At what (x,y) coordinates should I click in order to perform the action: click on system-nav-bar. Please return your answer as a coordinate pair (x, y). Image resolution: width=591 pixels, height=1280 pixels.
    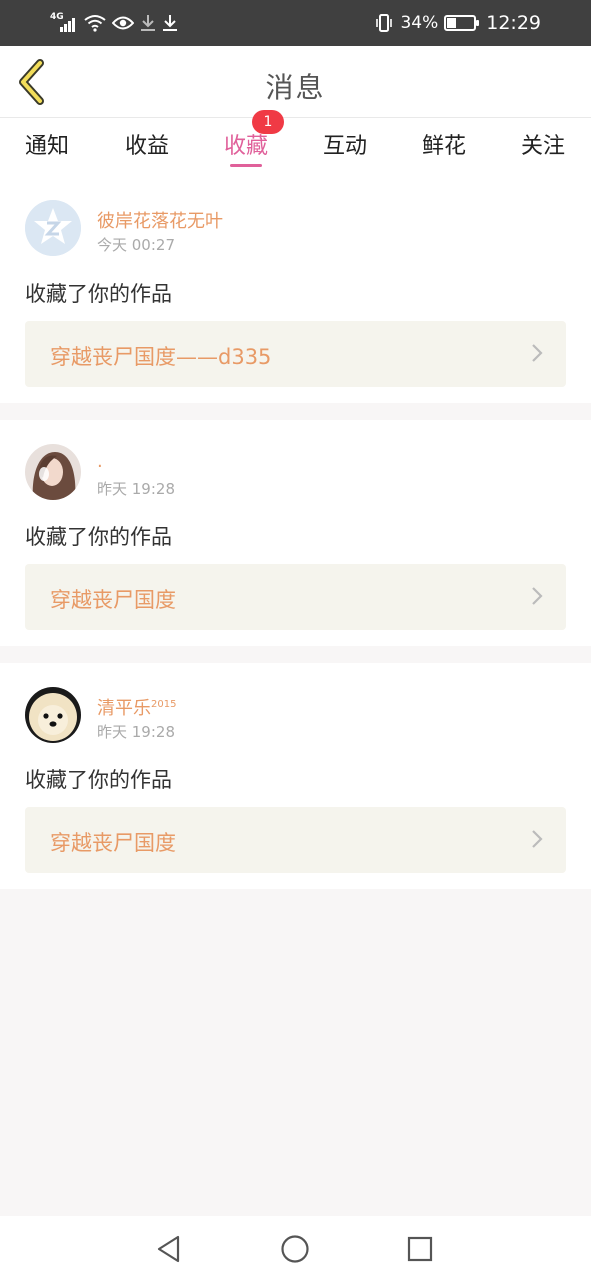
    Looking at the image, I should click on (295, 1248).